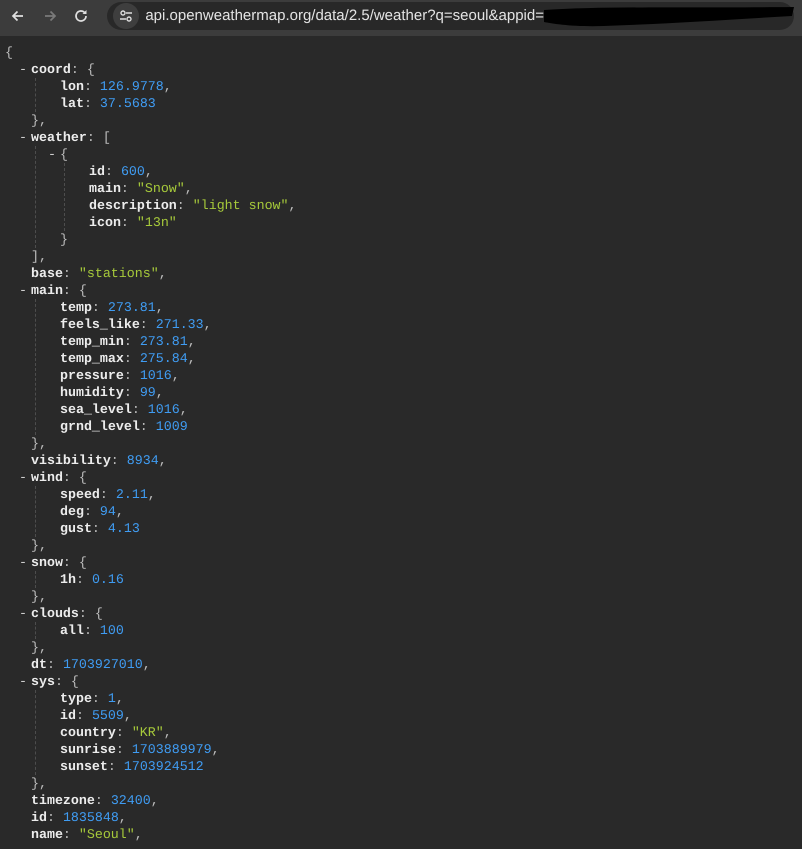 This screenshot has width=802, height=849. Describe the element at coordinates (160, 188) in the screenshot. I see `string-value: "Snow"` at that location.